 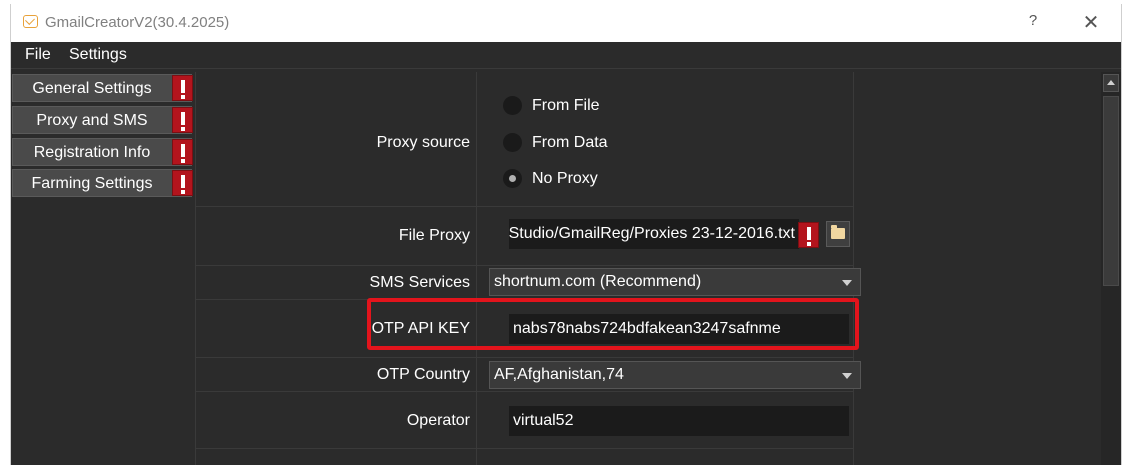 I want to click on vertical-scrollbar, so click(x=1111, y=268).